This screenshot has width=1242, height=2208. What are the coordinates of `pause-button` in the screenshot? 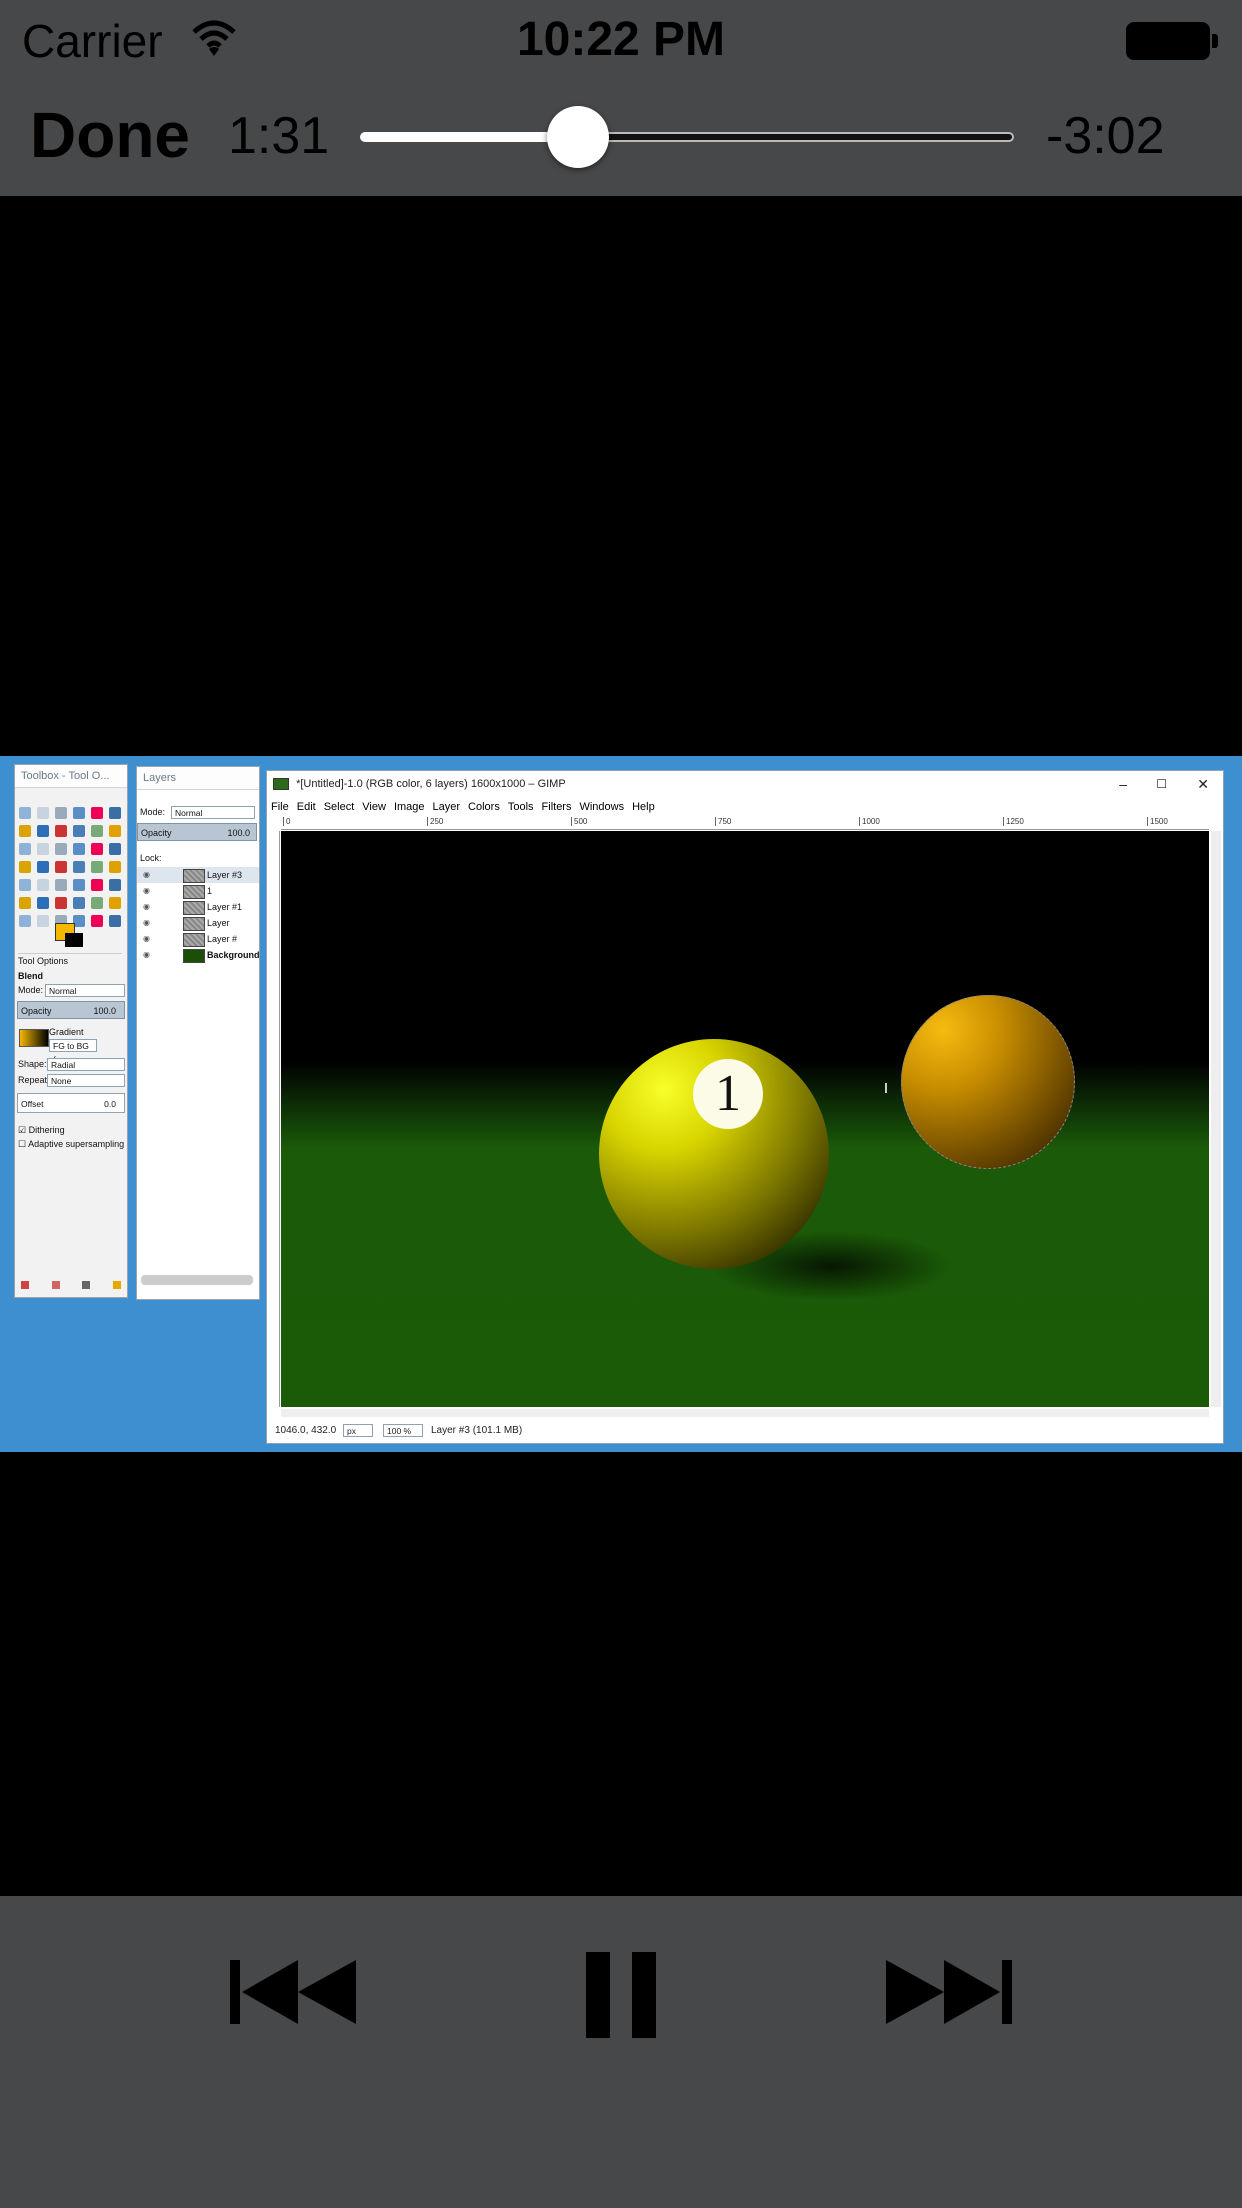 It's located at (622, 1996).